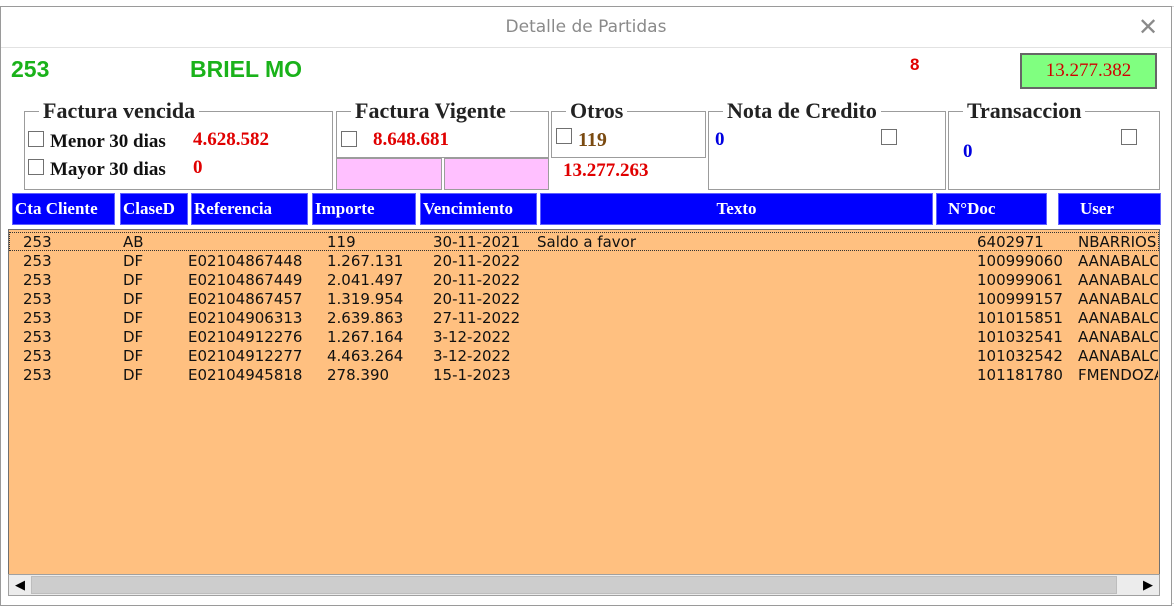  What do you see at coordinates (628, 128) in the screenshot?
I see `otros-group: Otros 119` at bounding box center [628, 128].